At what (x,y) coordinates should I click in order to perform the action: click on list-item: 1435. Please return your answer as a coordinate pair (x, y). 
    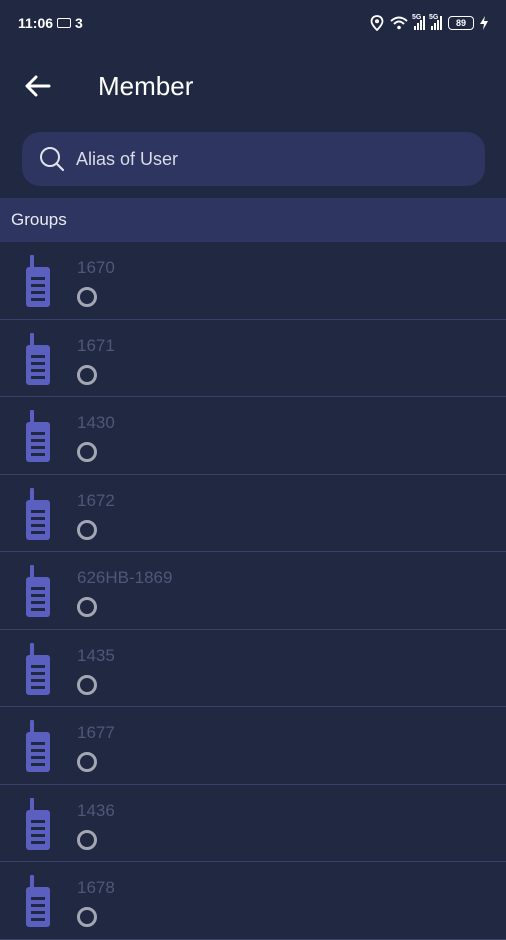
    Looking at the image, I should click on (253, 668).